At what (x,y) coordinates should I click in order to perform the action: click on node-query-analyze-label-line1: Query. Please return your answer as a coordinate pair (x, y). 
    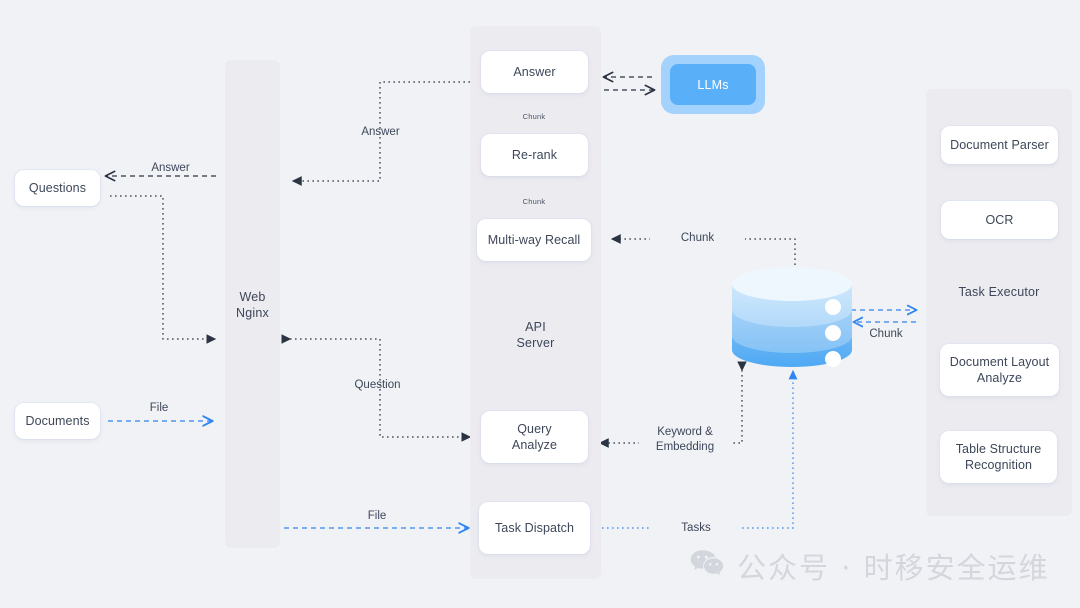
    Looking at the image, I should click on (534, 429).